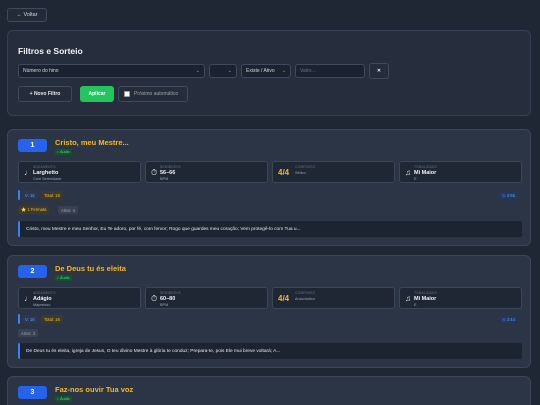 This screenshot has width=540, height=405. Describe the element at coordinates (508, 319) in the screenshot. I see `duration-tag: ◷ 2:44` at that location.